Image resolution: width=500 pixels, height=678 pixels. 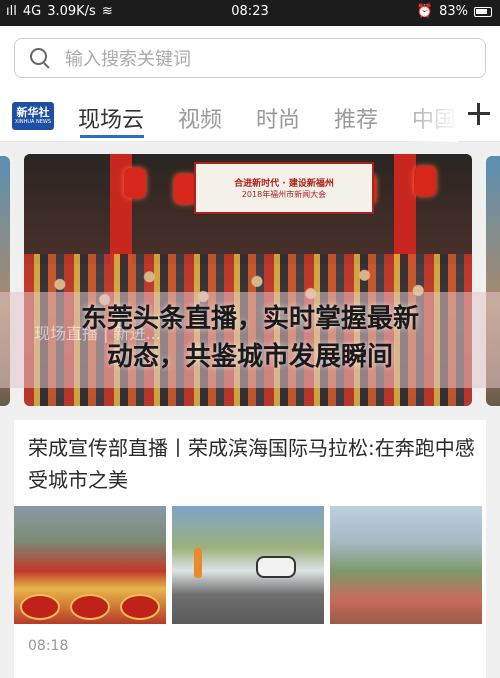 I want to click on channel-tabs: 新华社 XINHUA NEWS 现场云 视频 时尚 推荐 中国, so click(x=250, y=117).